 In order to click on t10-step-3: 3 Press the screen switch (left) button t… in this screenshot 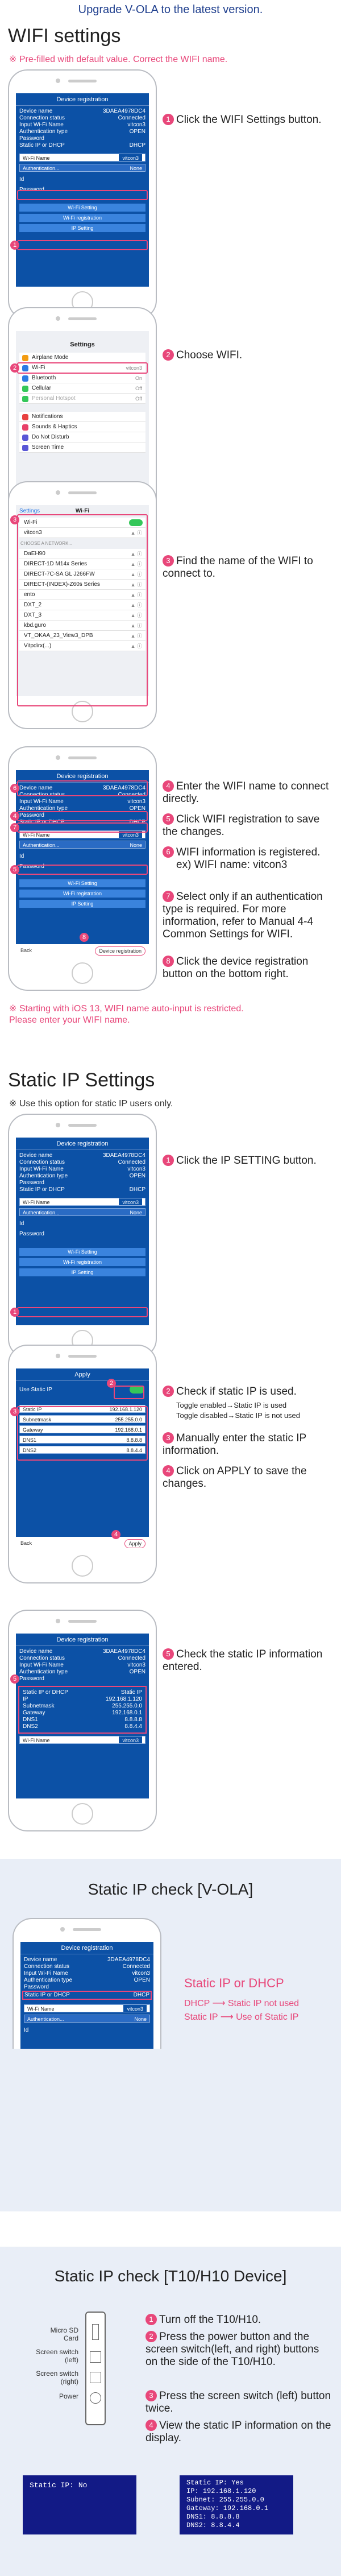, I will do `click(238, 2402)`.